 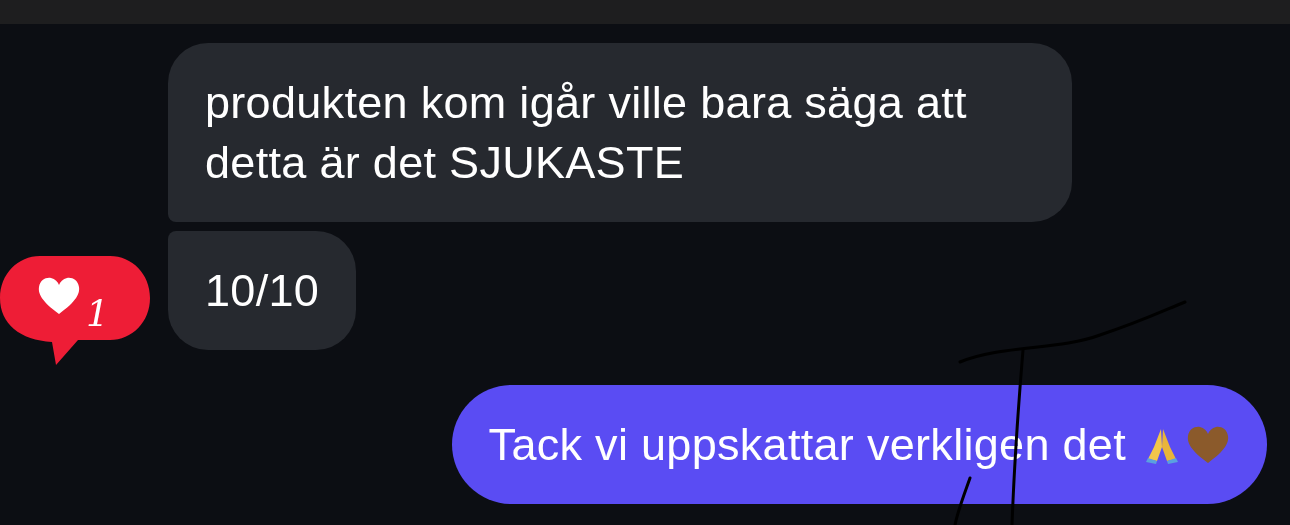 What do you see at coordinates (586, 133) in the screenshot?
I see `message-text: produkten kom igår ville bara säga att detta är det SJUKASTE` at bounding box center [586, 133].